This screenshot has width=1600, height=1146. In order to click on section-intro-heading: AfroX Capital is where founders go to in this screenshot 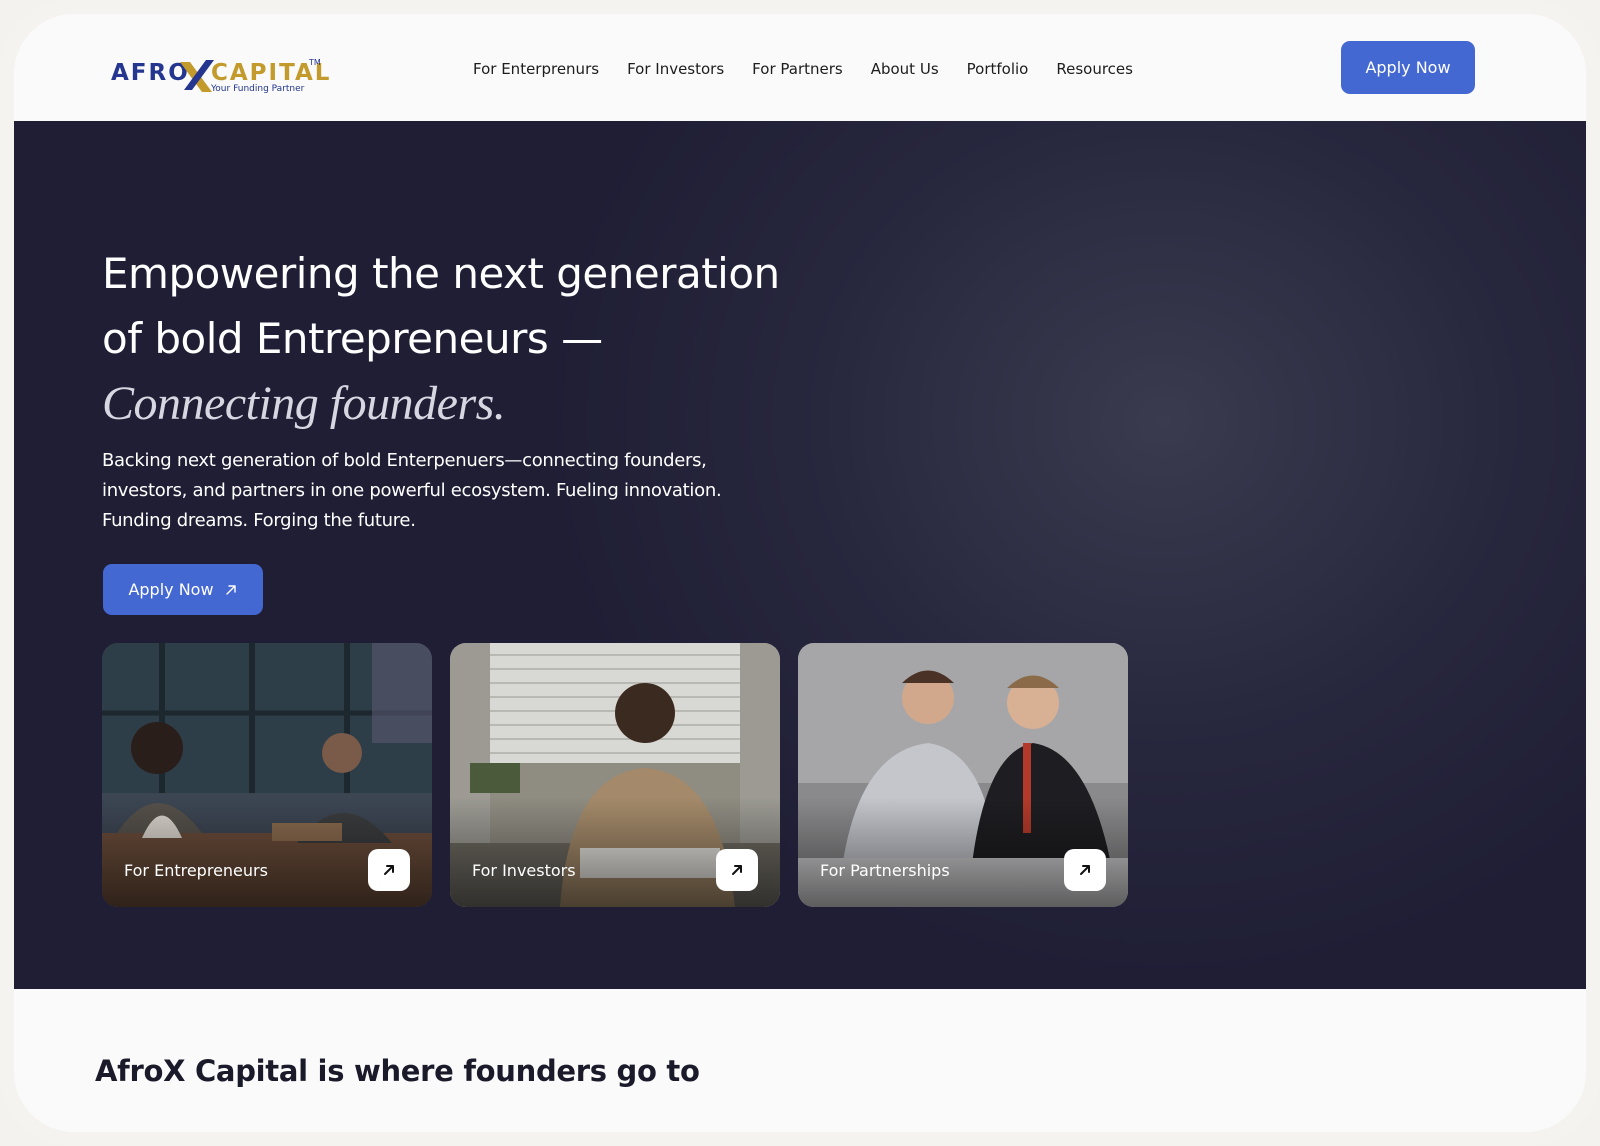, I will do `click(397, 1071)`.